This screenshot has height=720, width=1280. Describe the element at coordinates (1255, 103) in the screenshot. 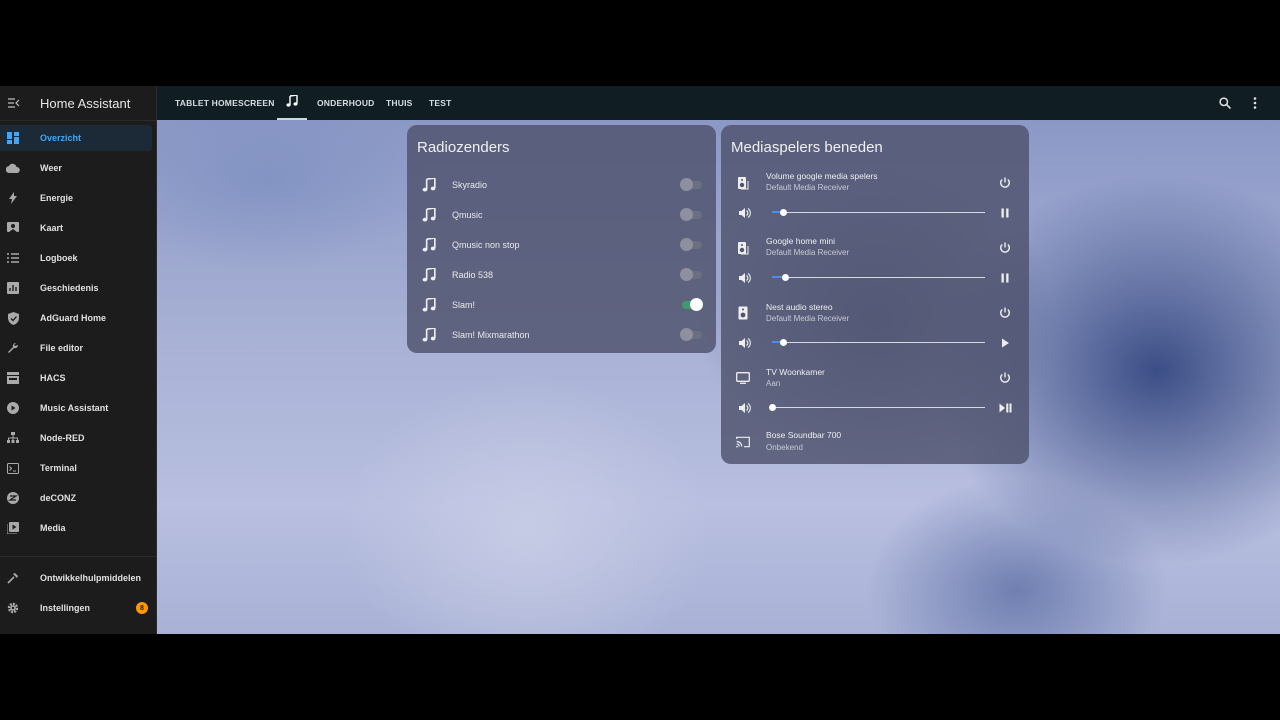

I see `more-options-icon` at that location.